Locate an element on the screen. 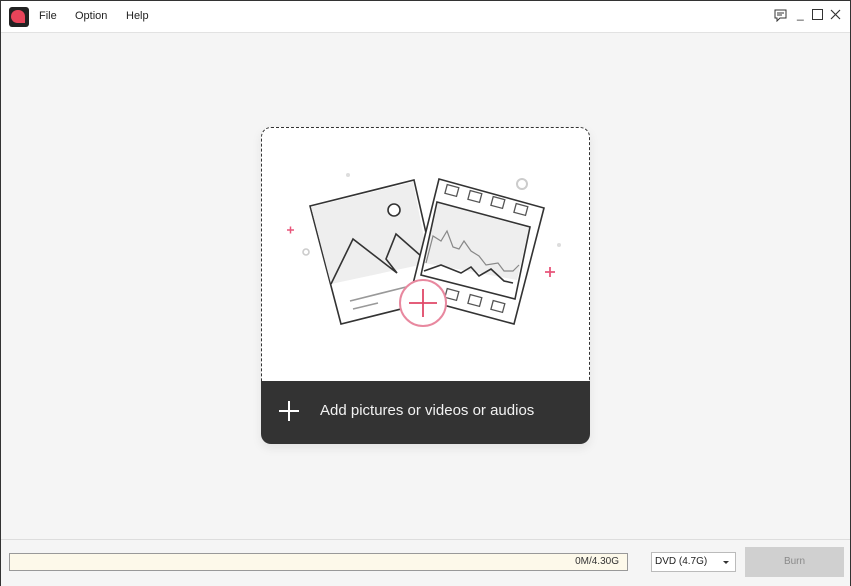 The width and height of the screenshot is (851, 586). footer-bar: 0M/4.30G DVD (4.7G) Burn is located at coordinates (425, 562).